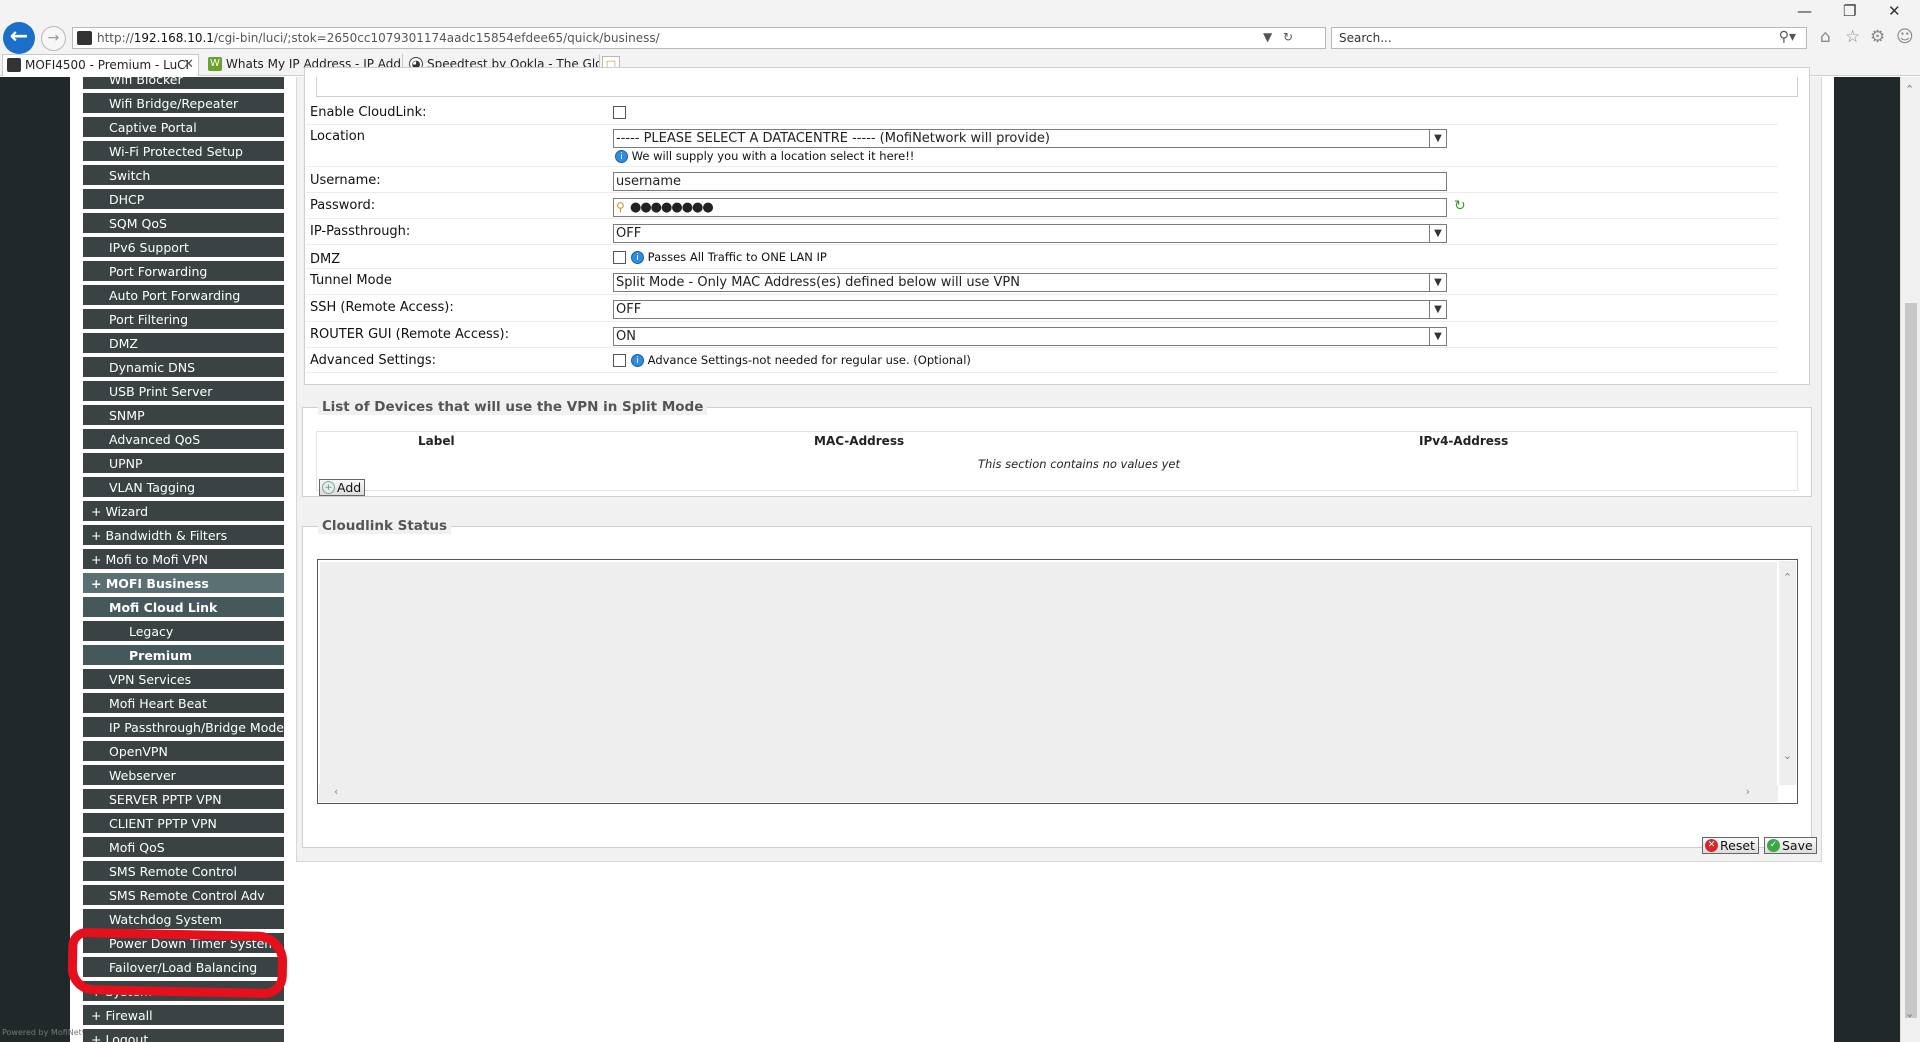  What do you see at coordinates (183, 248) in the screenshot?
I see `sidebar-item-ipv6: IPv6 Support` at bounding box center [183, 248].